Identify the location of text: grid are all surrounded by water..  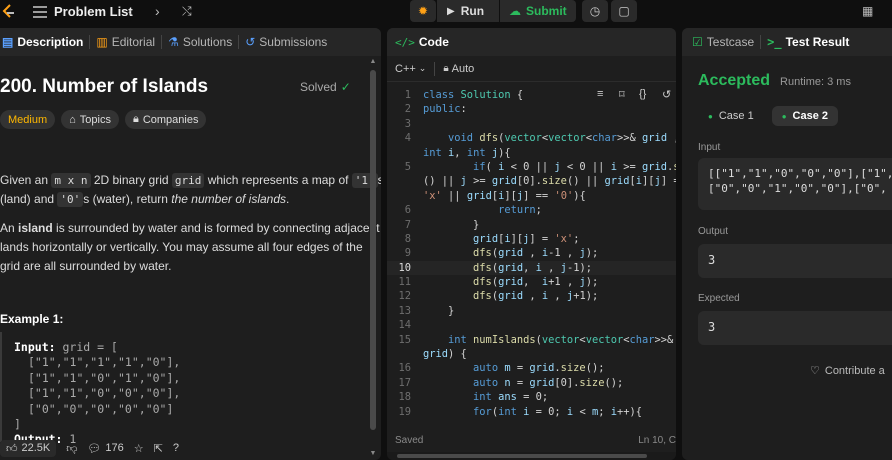
(86, 266).